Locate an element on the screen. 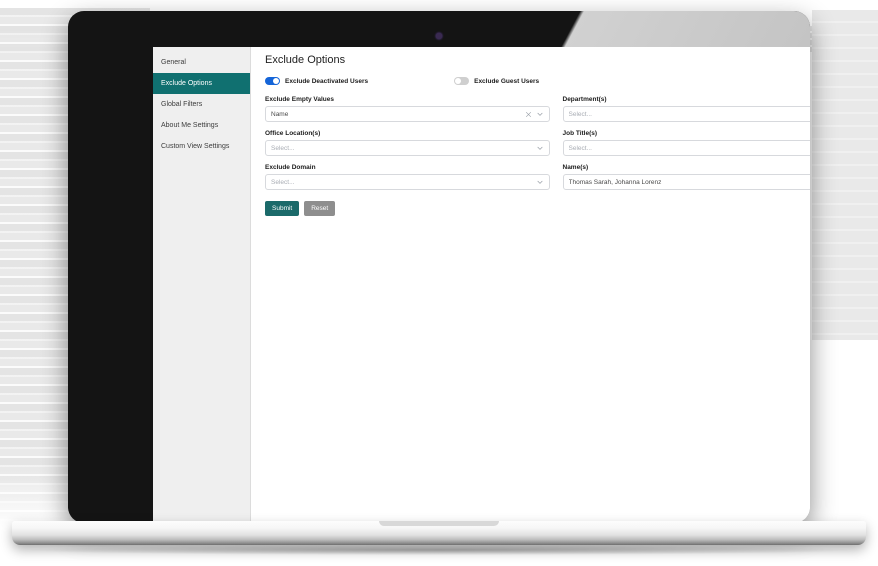  webcam-icon is located at coordinates (439, 36).